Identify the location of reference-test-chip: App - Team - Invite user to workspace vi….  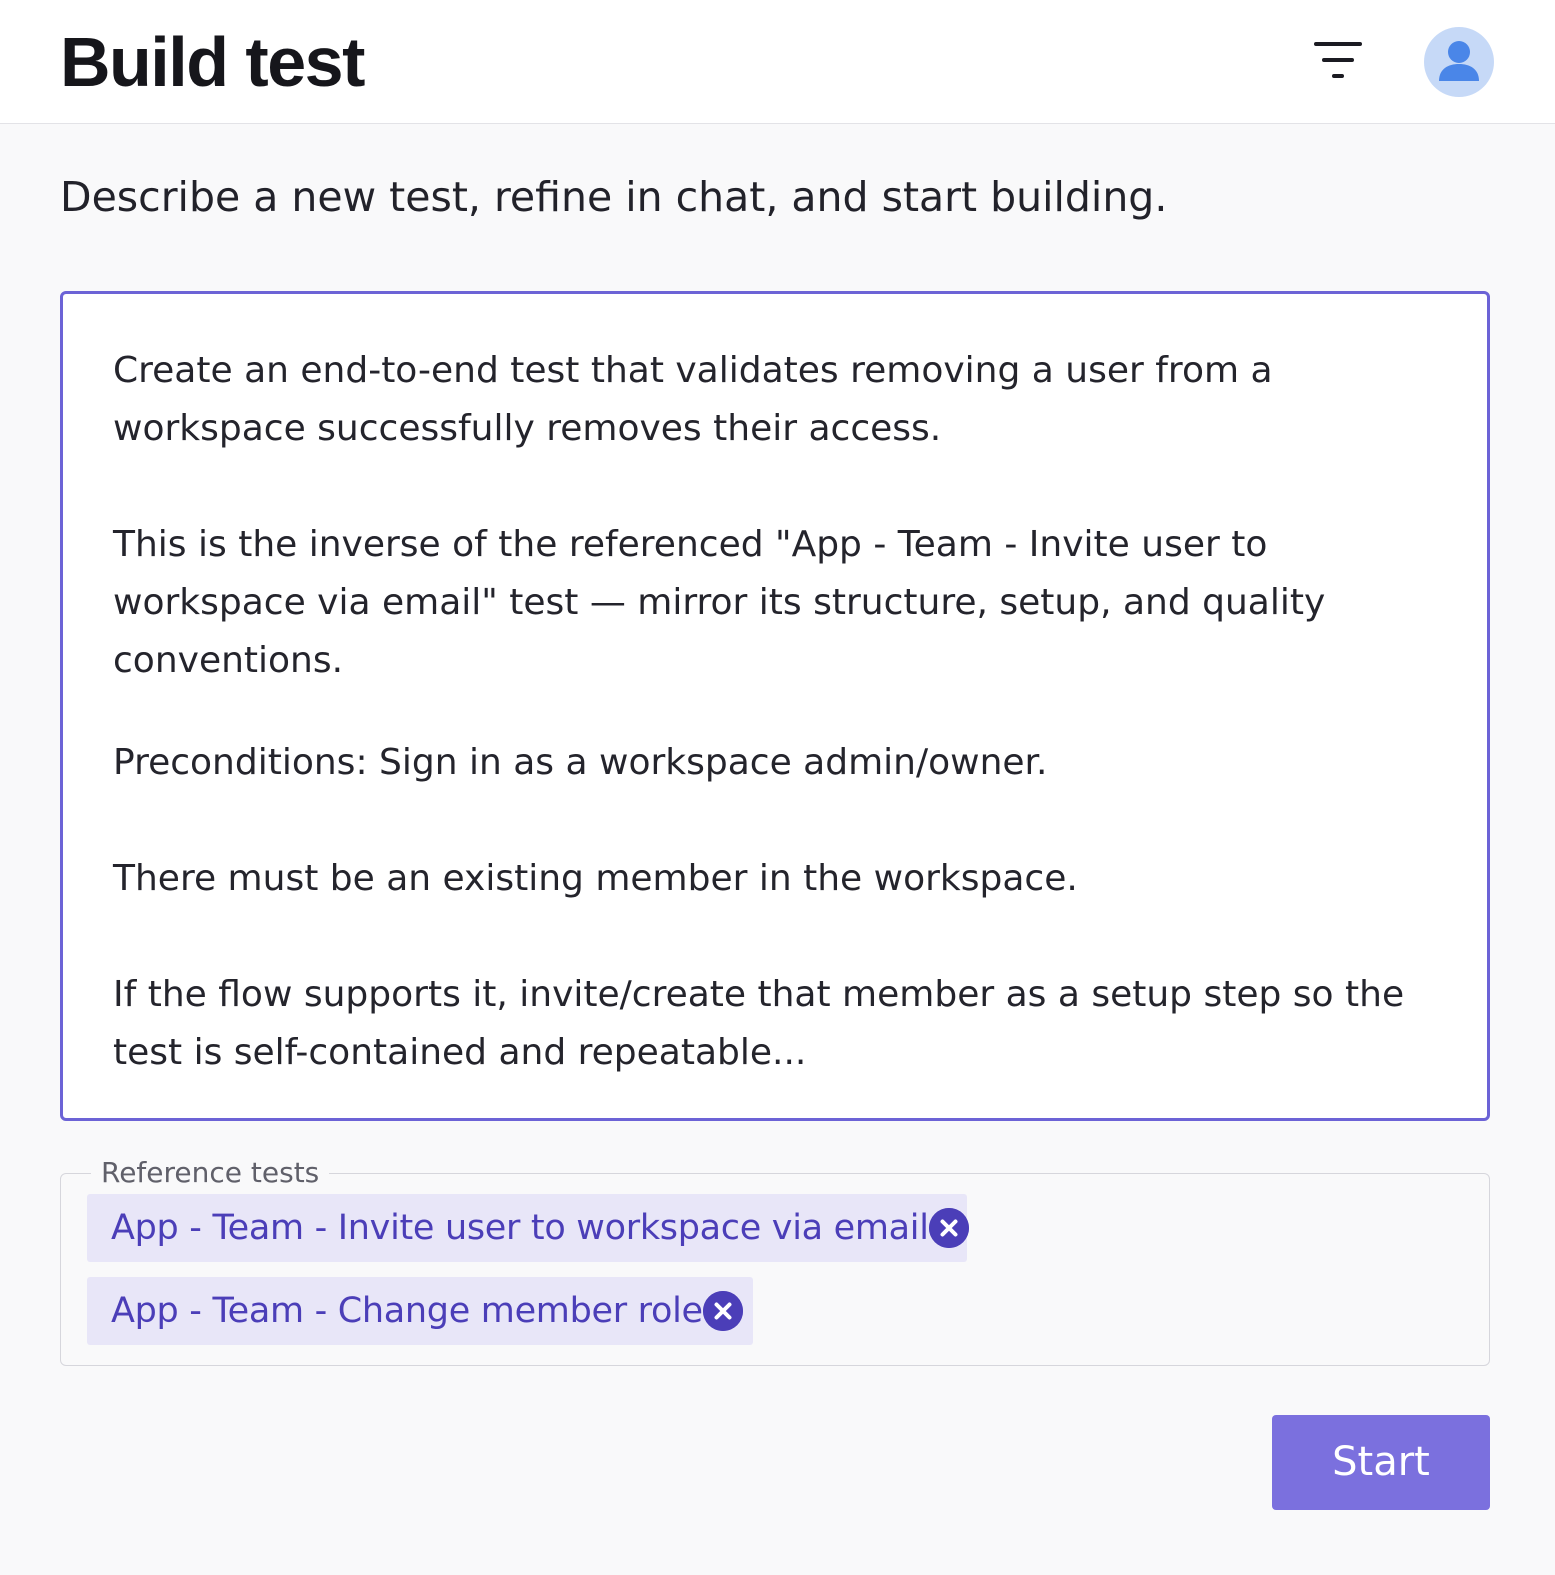
(528, 1228).